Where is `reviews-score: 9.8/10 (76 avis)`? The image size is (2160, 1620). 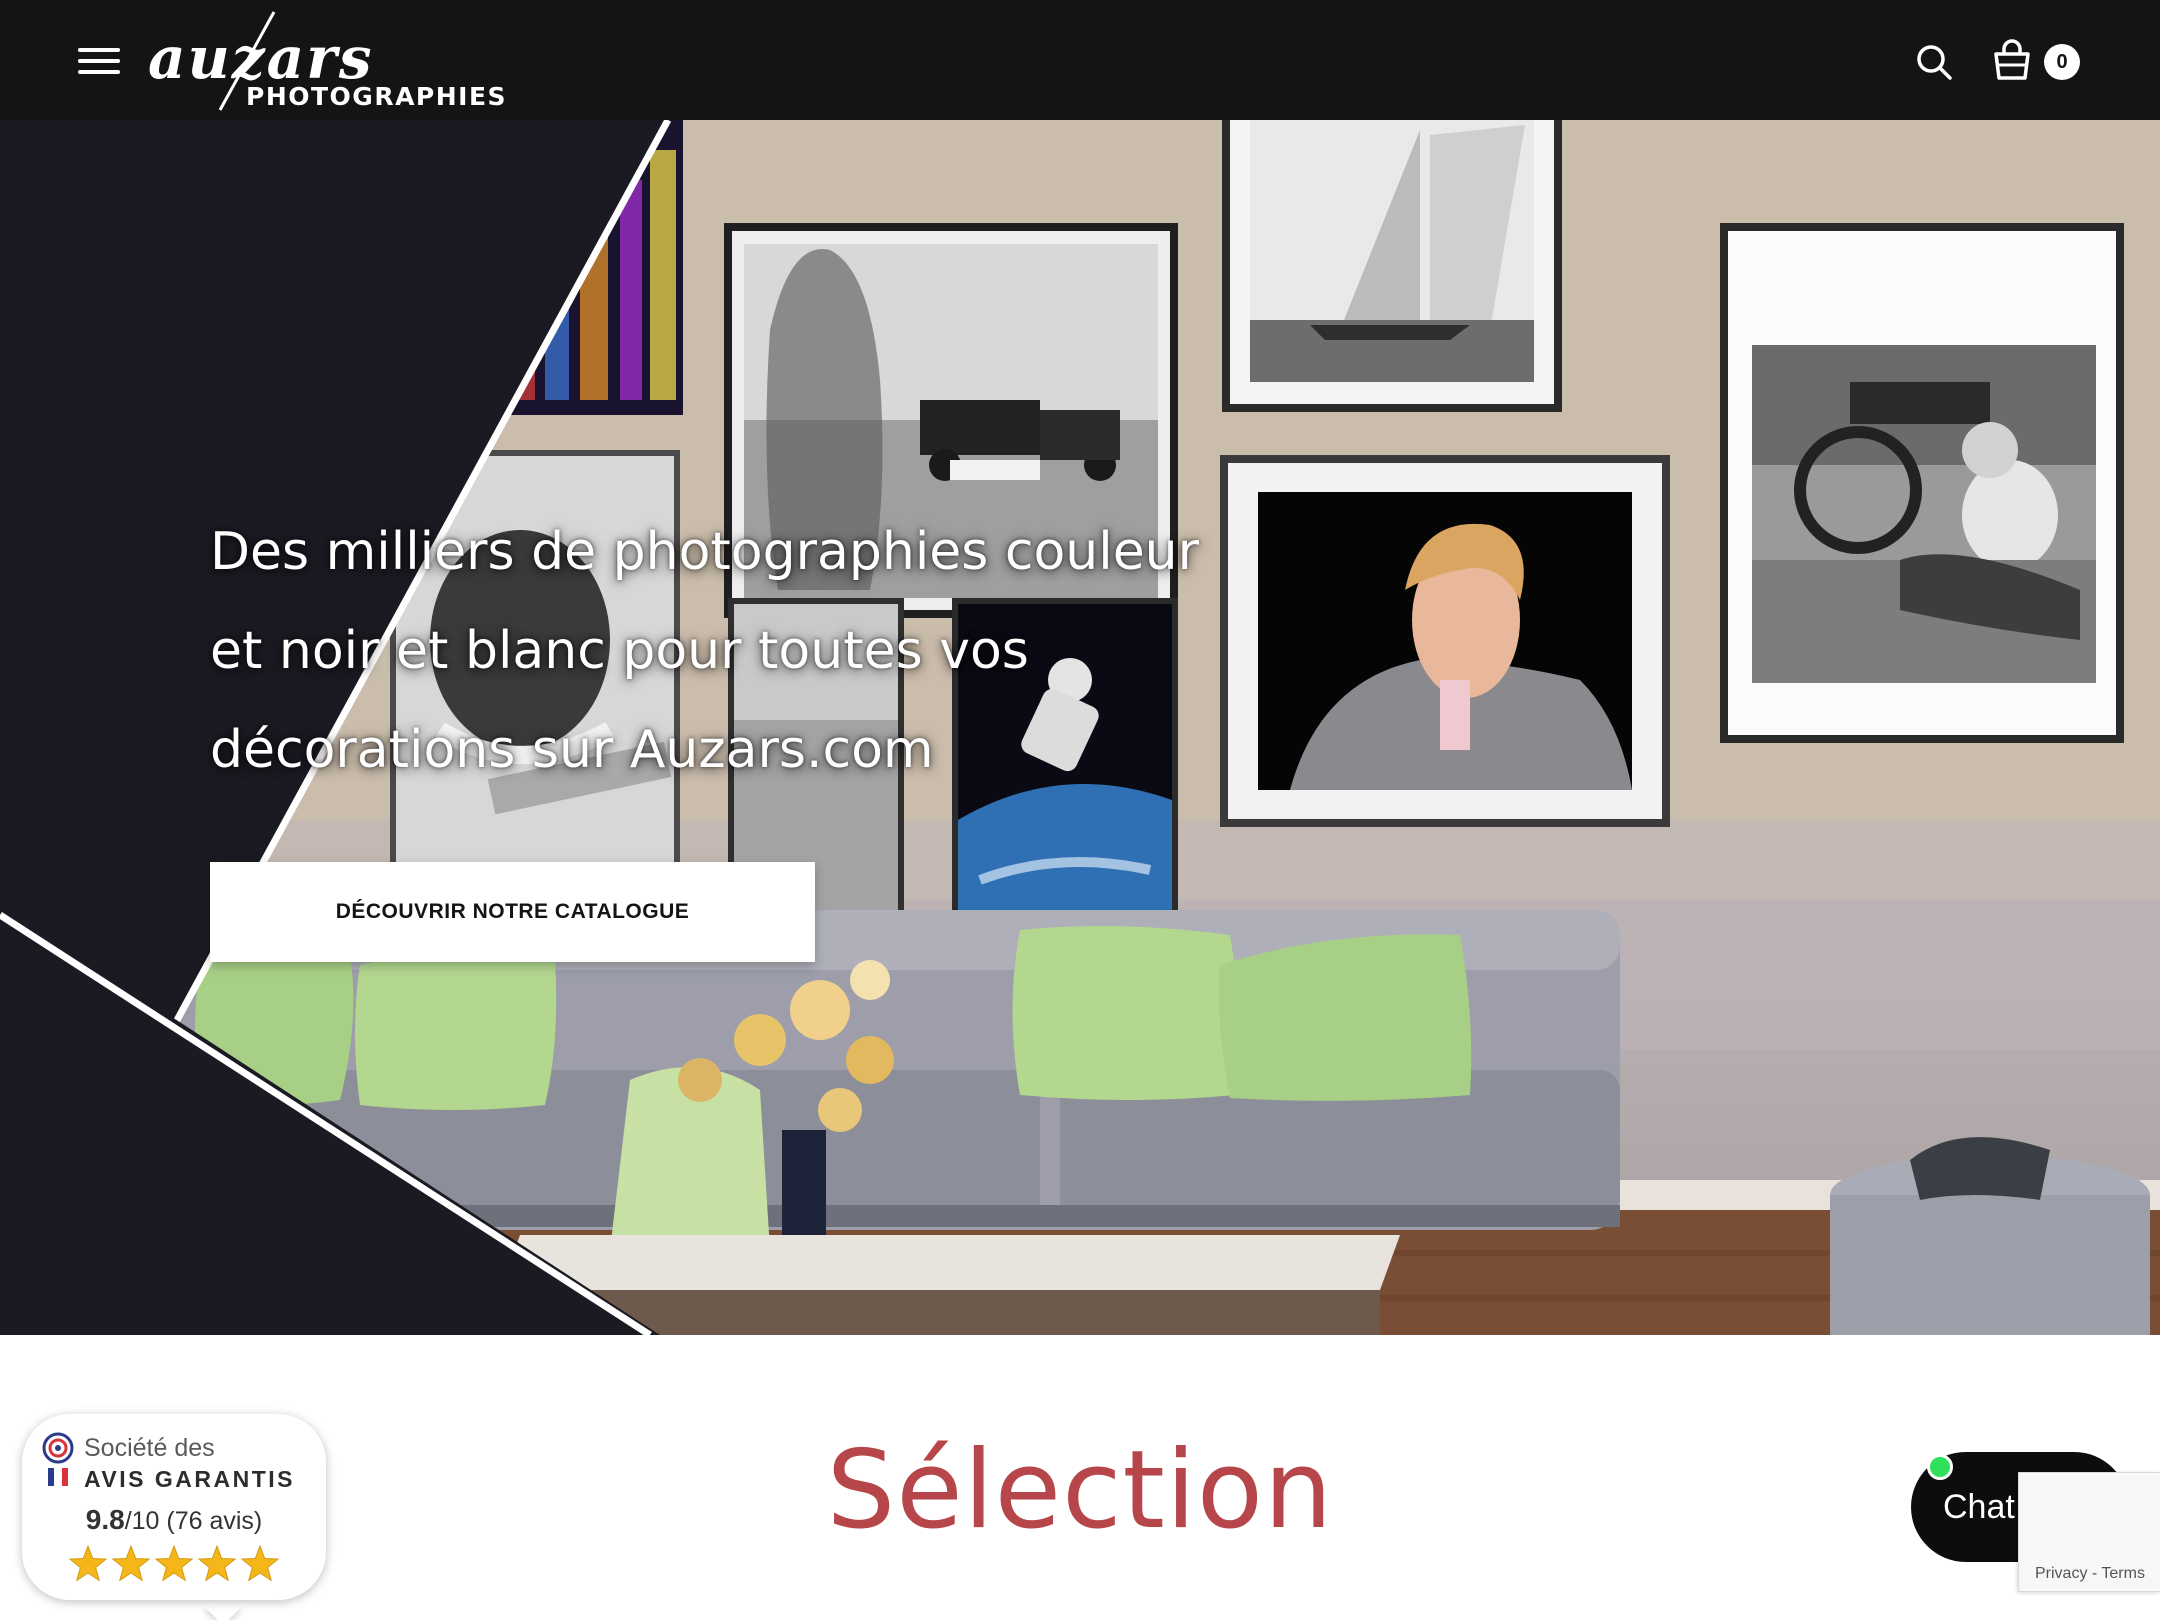
reviews-score: 9.8/10 (76 avis) is located at coordinates (174, 1520).